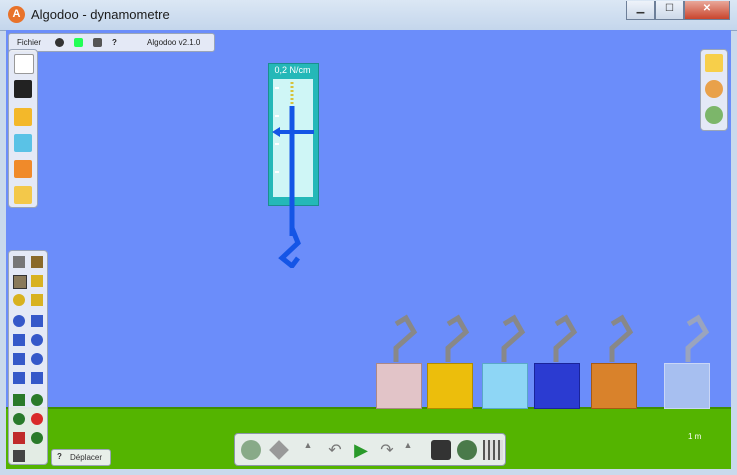 The height and width of the screenshot is (475, 737). What do you see at coordinates (614, 386) in the screenshot?
I see `block-wood` at bounding box center [614, 386].